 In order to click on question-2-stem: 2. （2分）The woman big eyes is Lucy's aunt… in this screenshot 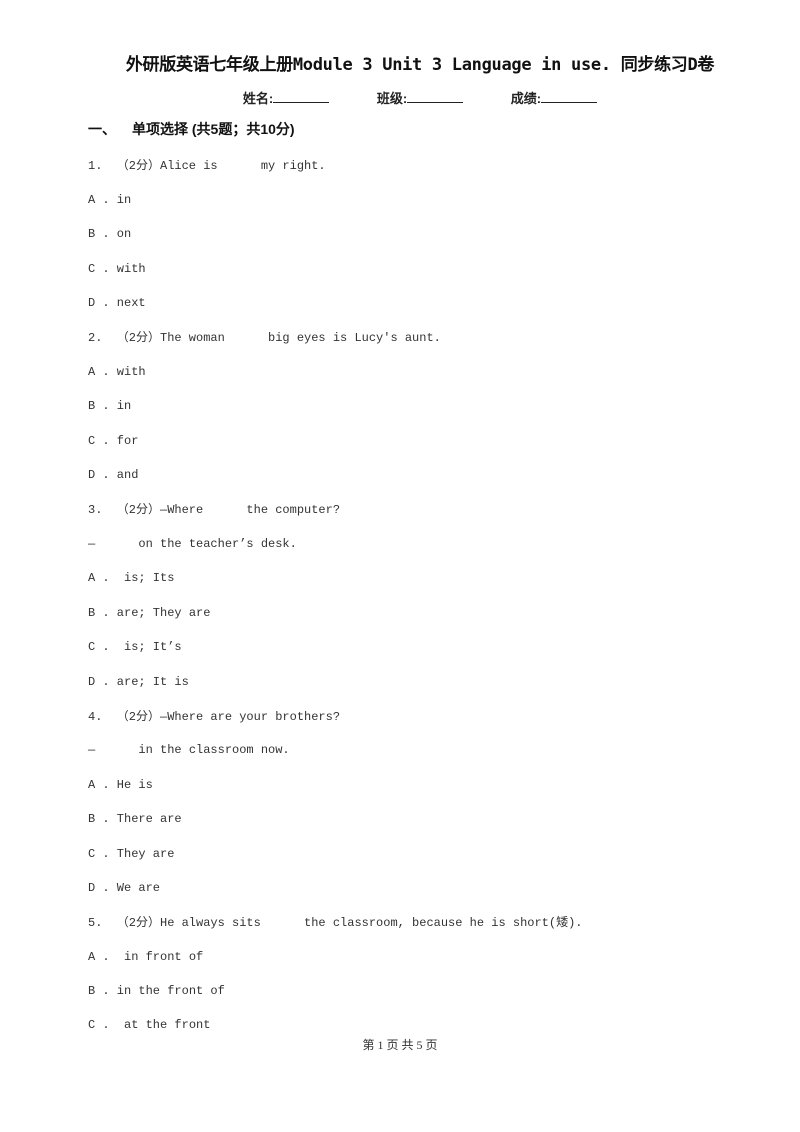, I will do `click(264, 338)`.